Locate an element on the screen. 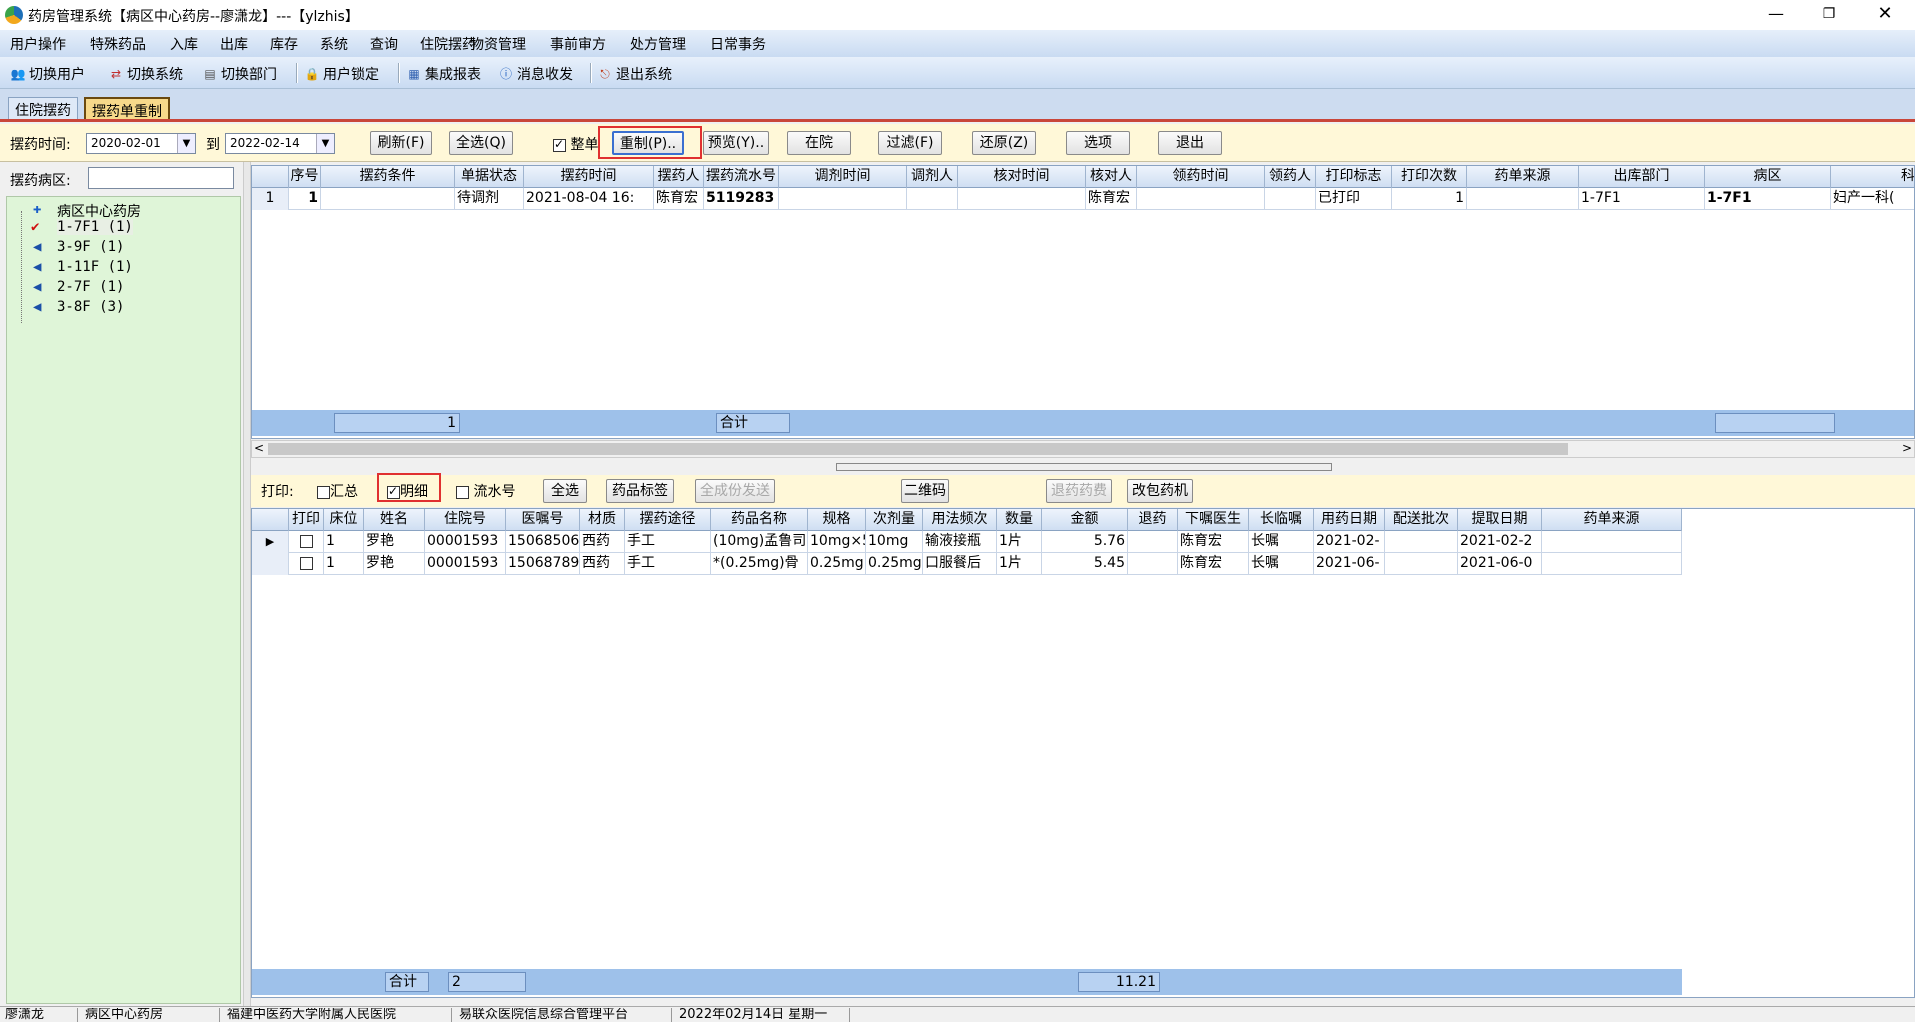 Image resolution: width=1915 pixels, height=1022 pixels. refresh-button: 刷新(F) is located at coordinates (401, 143).